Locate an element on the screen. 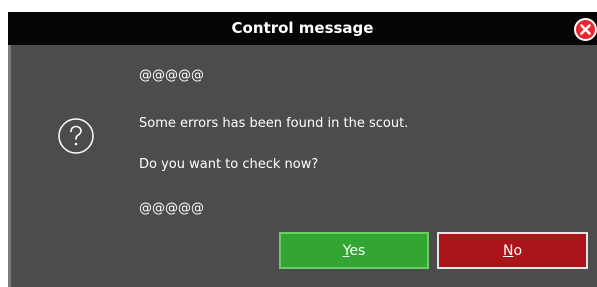 This screenshot has height=287, width=597. question-icon is located at coordinates (76, 136).